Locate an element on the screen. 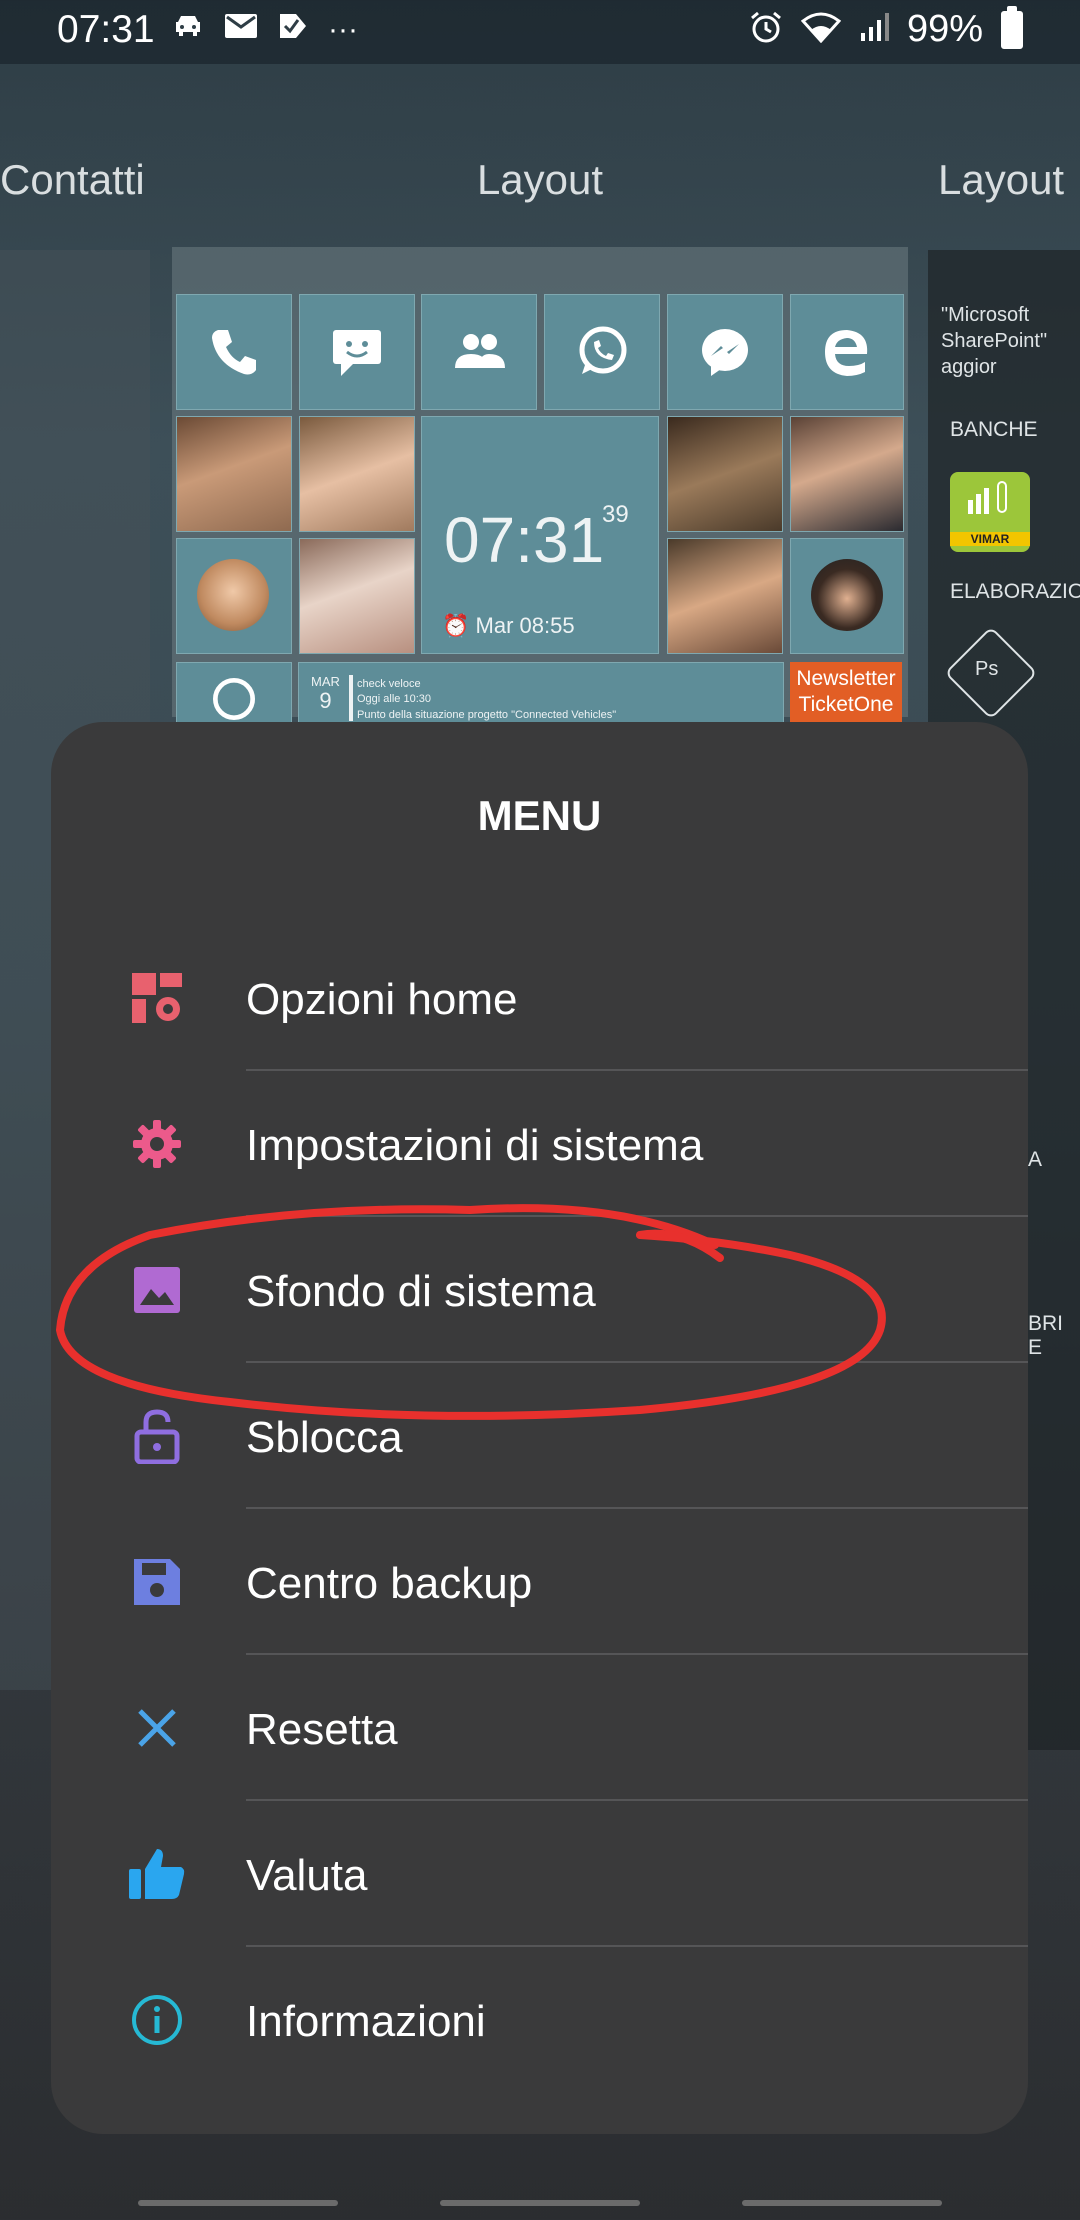 Image resolution: width=1080 pixels, height=2220 pixels. mail-icon is located at coordinates (241, 30).